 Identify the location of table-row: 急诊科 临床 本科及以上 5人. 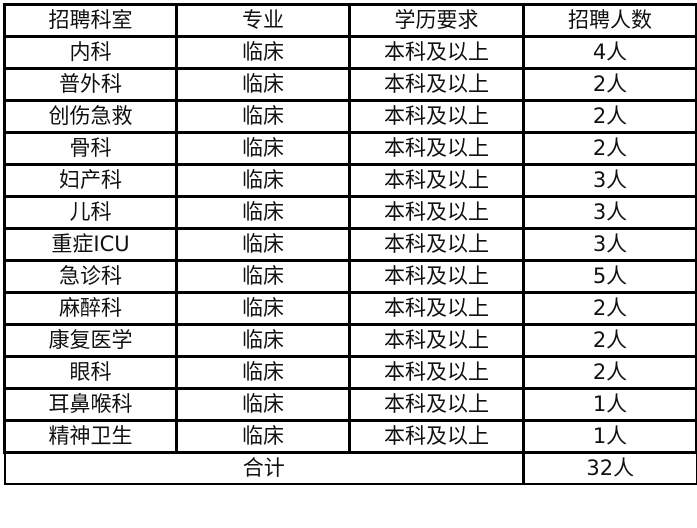
(350, 276).